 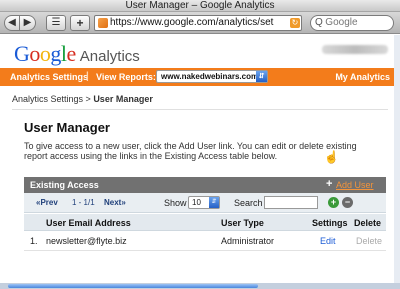 What do you see at coordinates (291, 202) in the screenshot?
I see `table-search-input` at bounding box center [291, 202].